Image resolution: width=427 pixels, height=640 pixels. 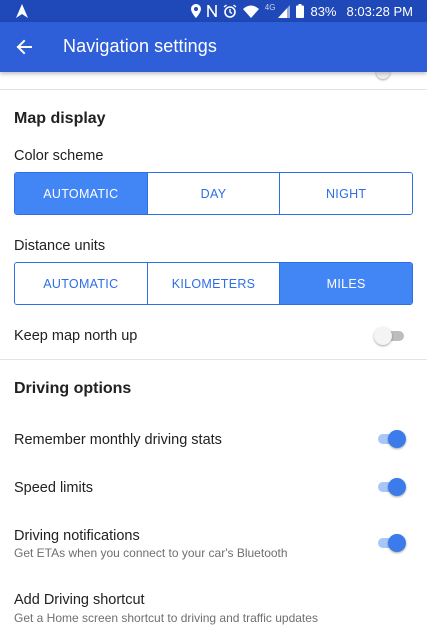 What do you see at coordinates (300, 11) in the screenshot?
I see `battery-icon` at bounding box center [300, 11].